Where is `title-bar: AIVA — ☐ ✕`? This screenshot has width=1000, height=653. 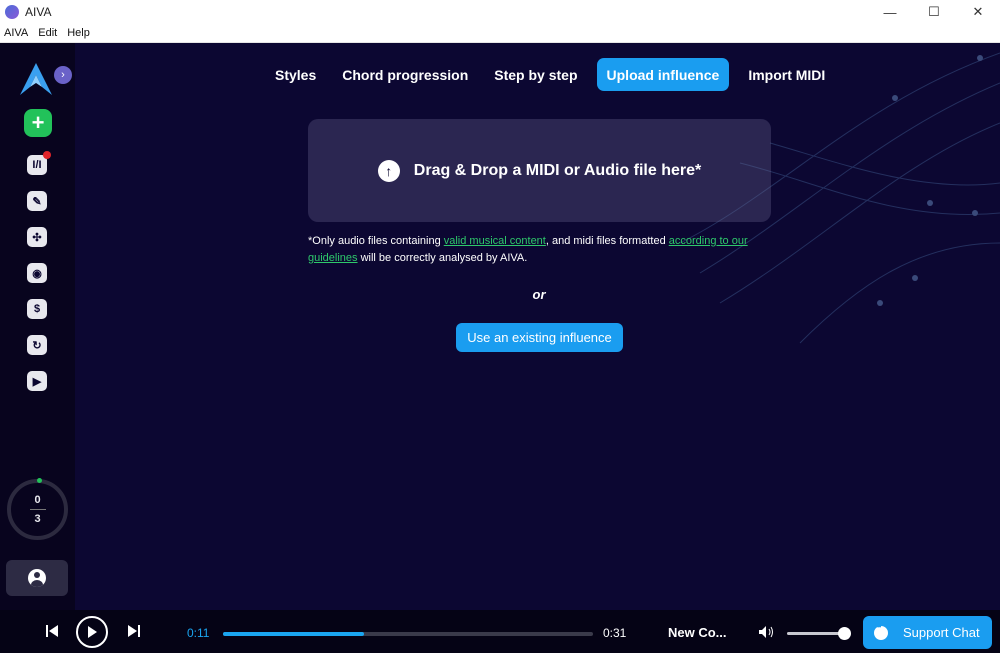
title-bar: AIVA — ☐ ✕ is located at coordinates (500, 12).